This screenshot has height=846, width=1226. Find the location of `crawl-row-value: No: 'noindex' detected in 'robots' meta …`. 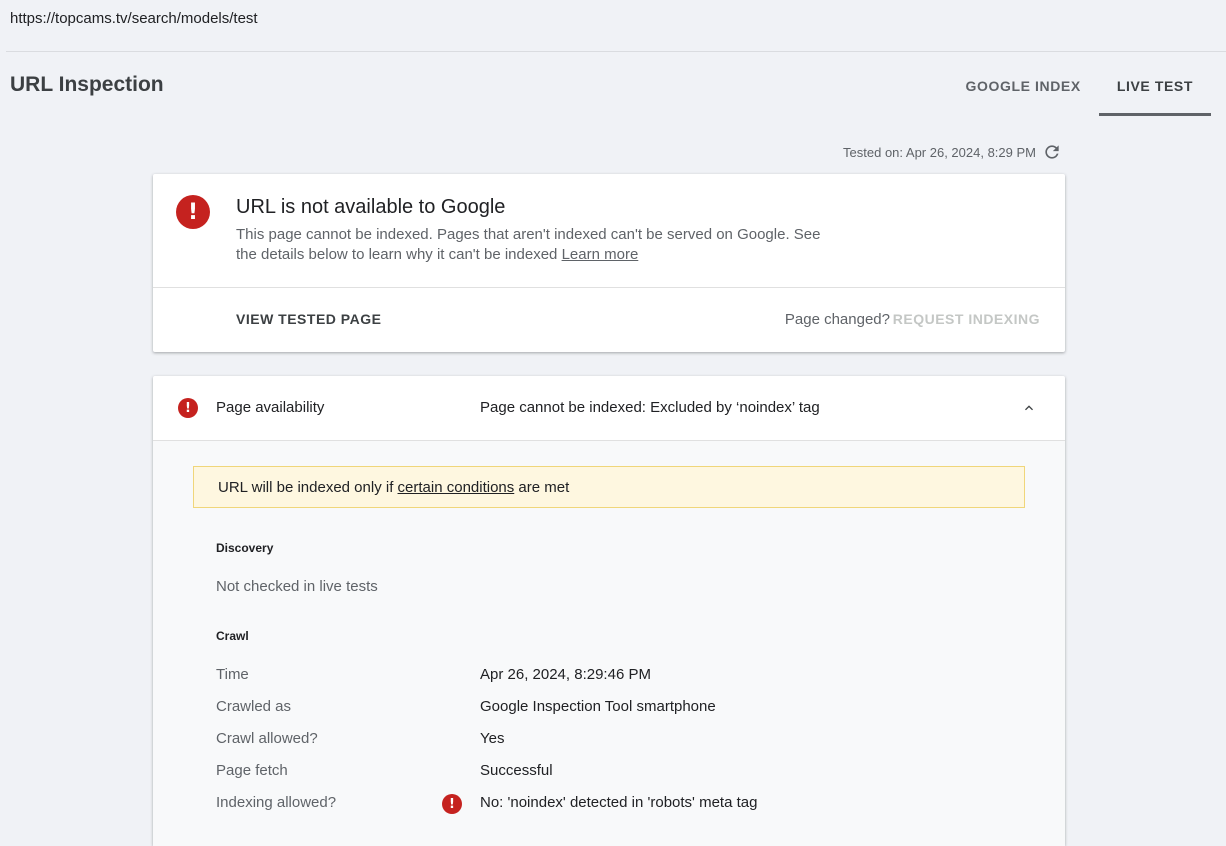

crawl-row-value: No: 'noindex' detected in 'robots' meta … is located at coordinates (619, 802).